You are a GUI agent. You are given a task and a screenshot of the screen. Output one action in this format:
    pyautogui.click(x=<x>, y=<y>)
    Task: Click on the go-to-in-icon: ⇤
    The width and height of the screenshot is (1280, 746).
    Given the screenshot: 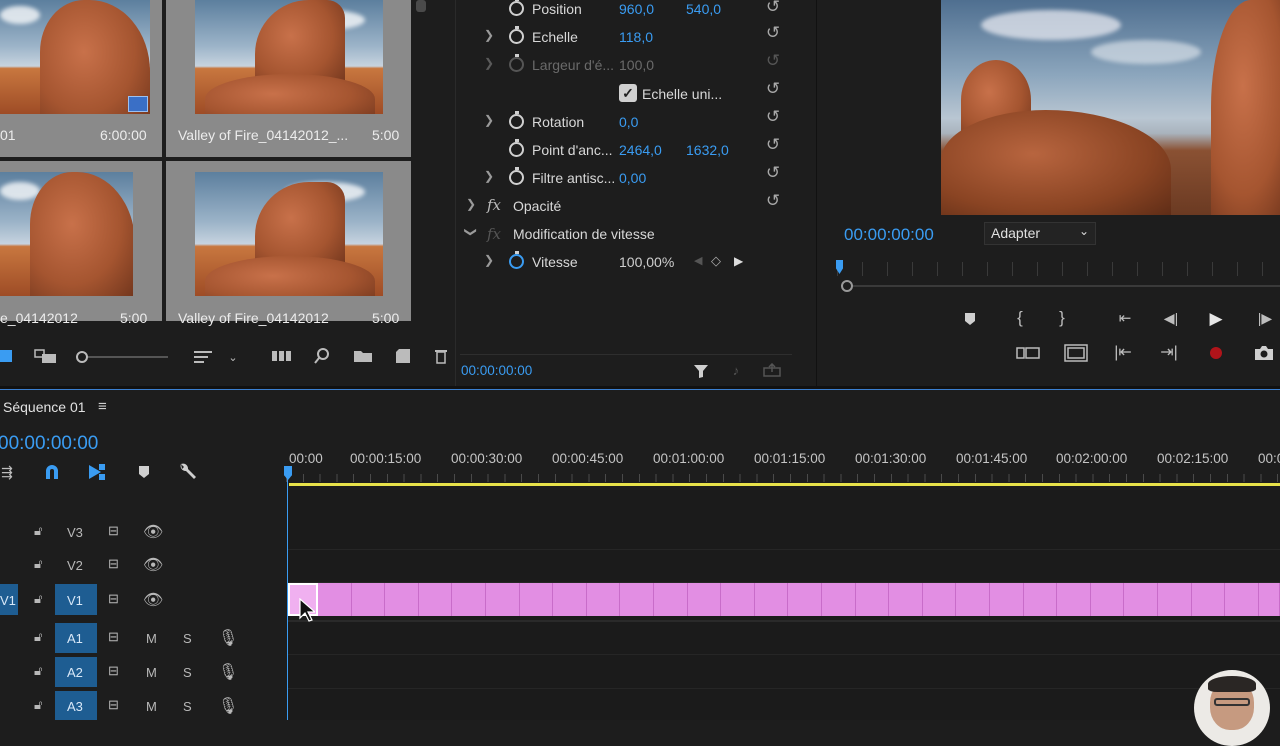 What is the action you would take?
    pyautogui.click(x=1125, y=318)
    